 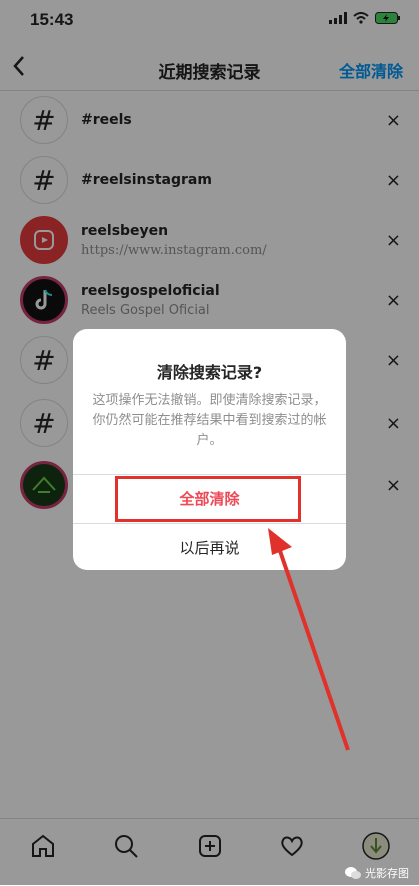 What do you see at coordinates (353, 873) in the screenshot?
I see `wechat-icon` at bounding box center [353, 873].